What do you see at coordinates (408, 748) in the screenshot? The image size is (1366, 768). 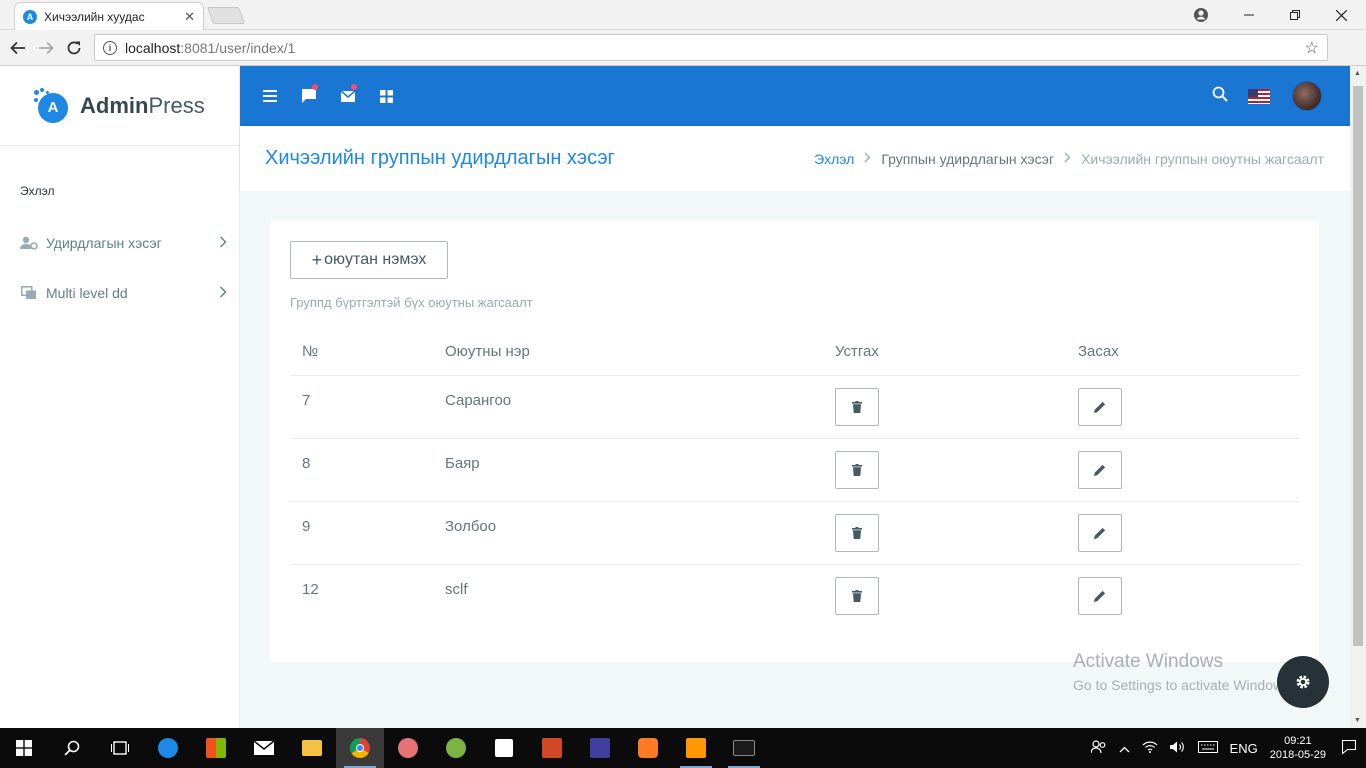 I see `paint-icon` at bounding box center [408, 748].